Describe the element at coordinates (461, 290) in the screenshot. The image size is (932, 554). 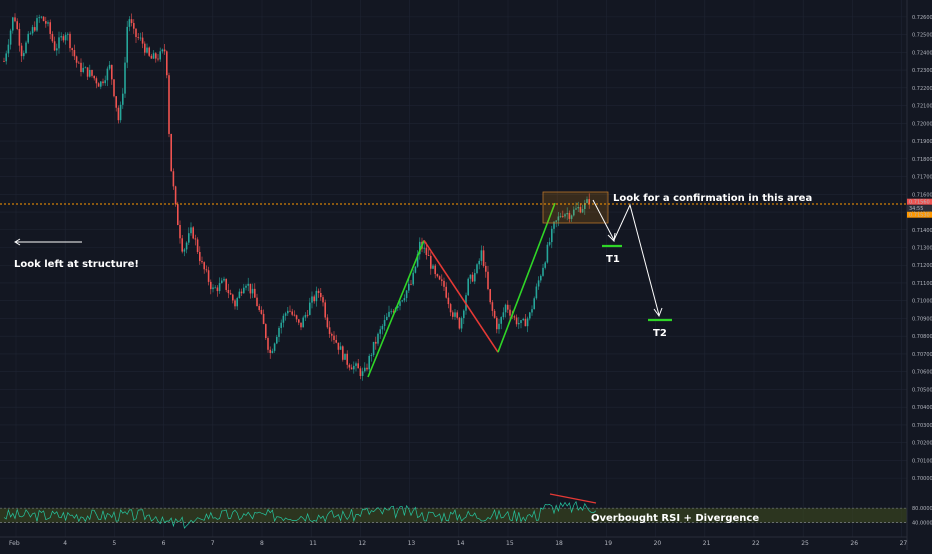
I see `zigzag-lines` at that location.